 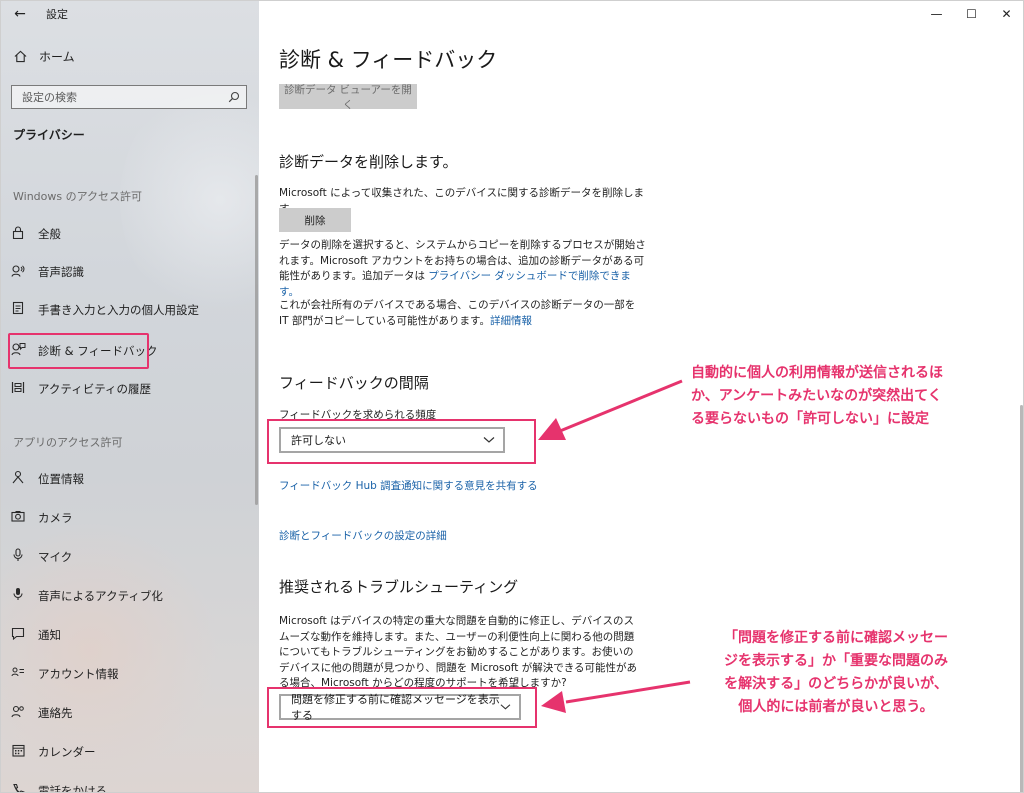 I want to click on mic-fill-icon, so click(x=18, y=596).